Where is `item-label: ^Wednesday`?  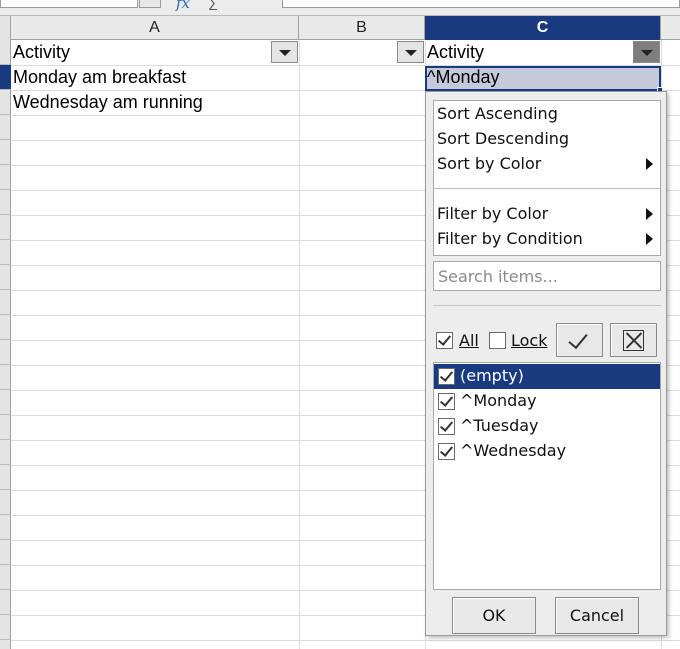
item-label: ^Wednesday is located at coordinates (513, 450).